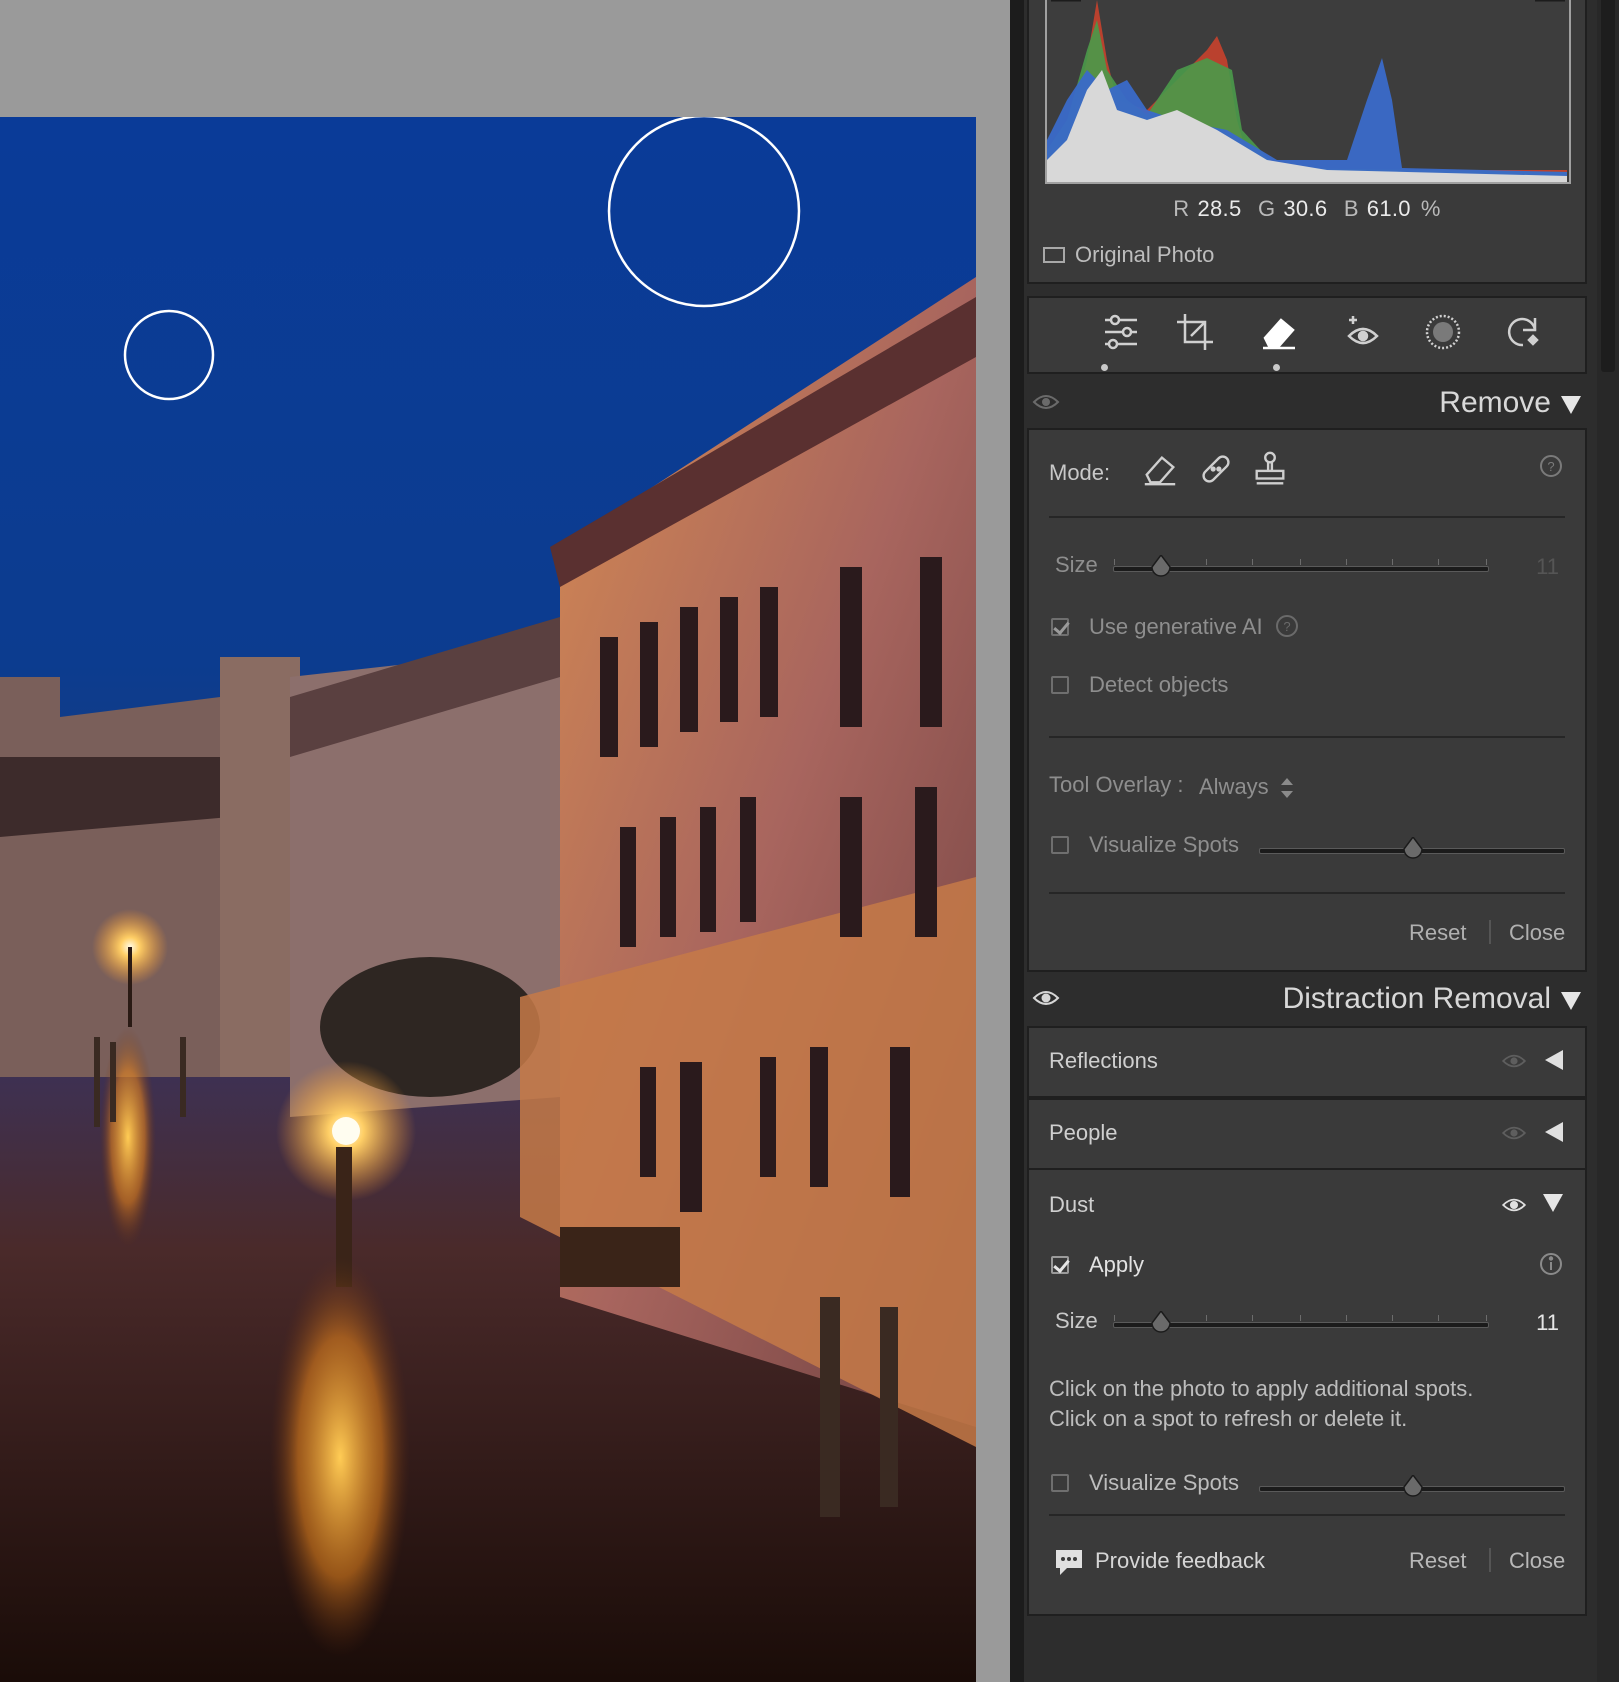 The image size is (1619, 1682). I want to click on mode-label: Mode:, so click(1080, 472).